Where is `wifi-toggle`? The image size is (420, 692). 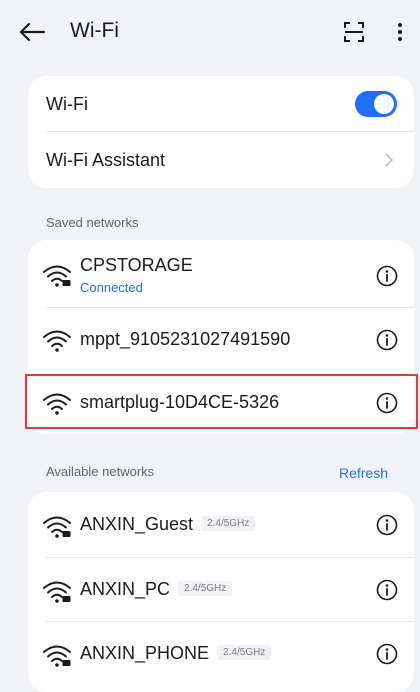
wifi-toggle is located at coordinates (376, 104).